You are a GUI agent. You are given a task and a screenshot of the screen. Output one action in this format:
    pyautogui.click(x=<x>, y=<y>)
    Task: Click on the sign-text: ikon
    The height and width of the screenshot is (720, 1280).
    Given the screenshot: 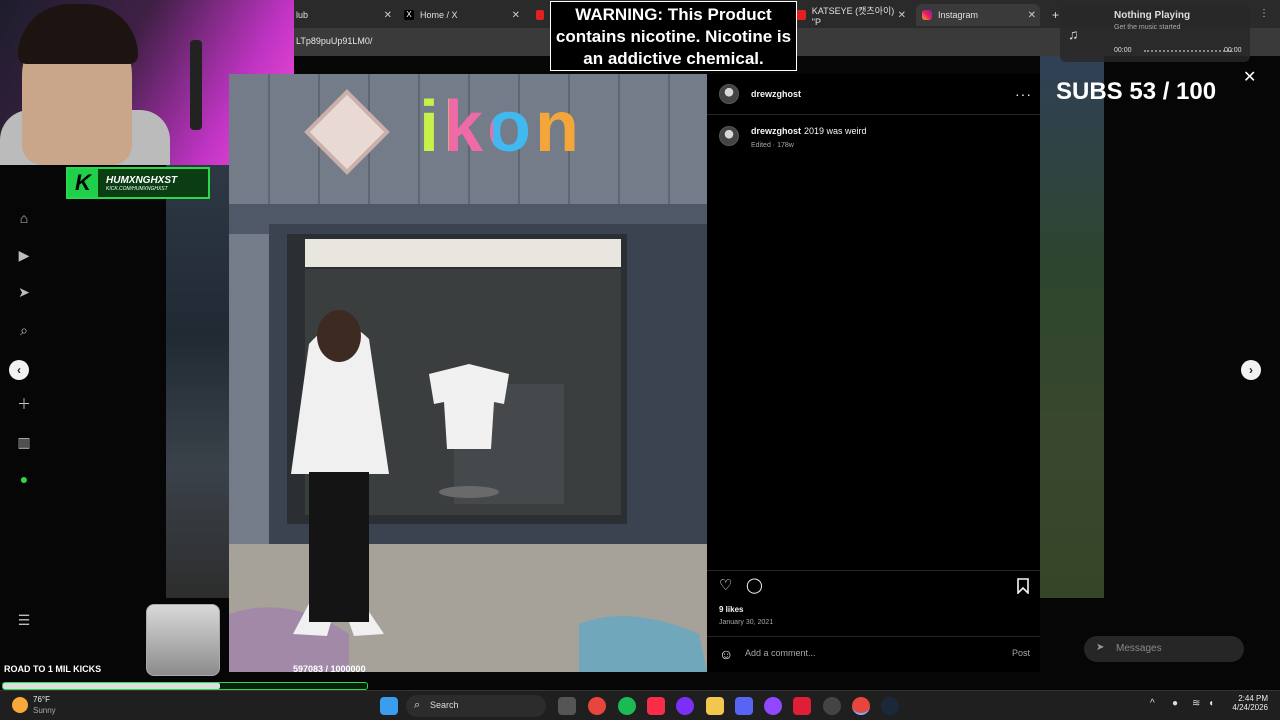 What is the action you would take?
    pyautogui.click(x=501, y=127)
    